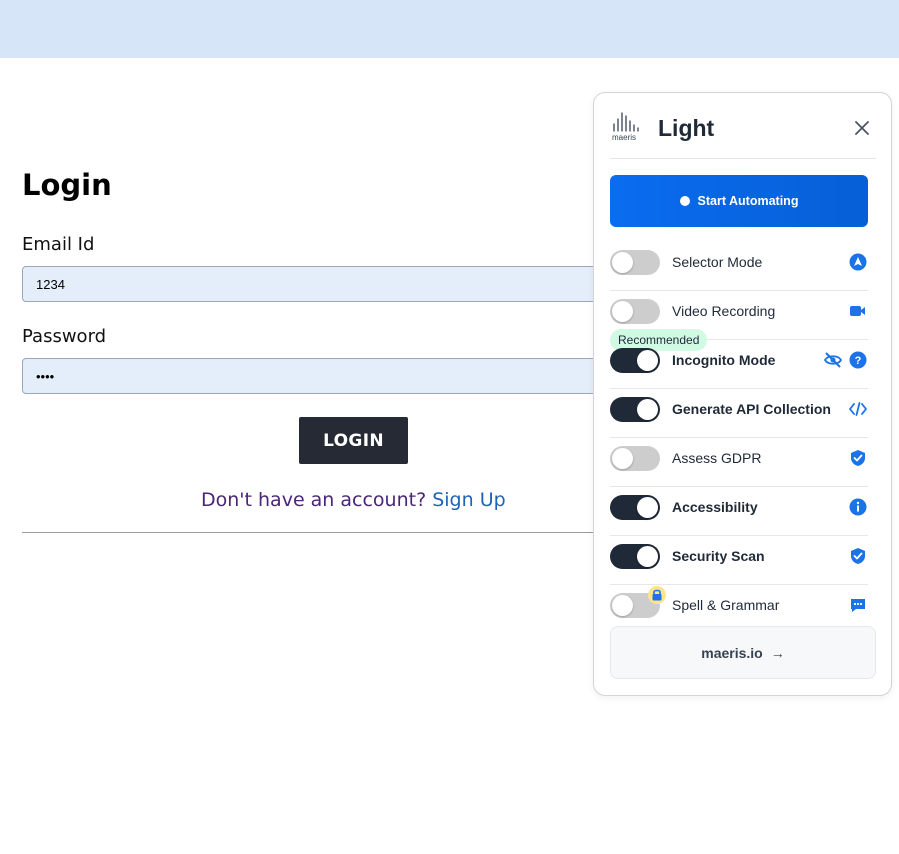 This screenshot has width=899, height=854. What do you see at coordinates (858, 605) in the screenshot?
I see `chat-bubble-icon` at bounding box center [858, 605].